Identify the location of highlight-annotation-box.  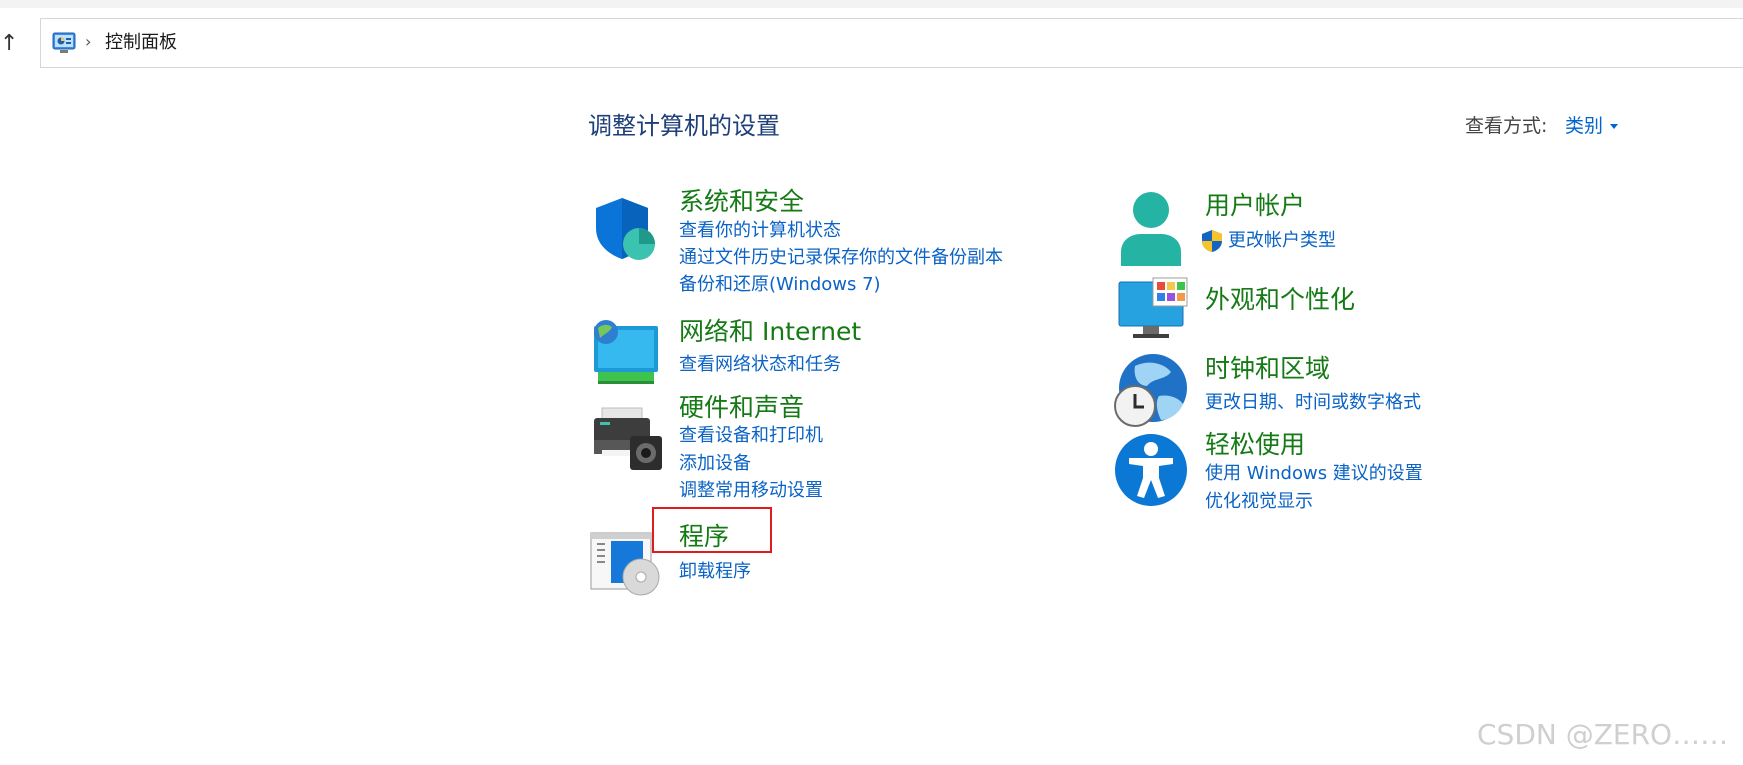
(712, 530).